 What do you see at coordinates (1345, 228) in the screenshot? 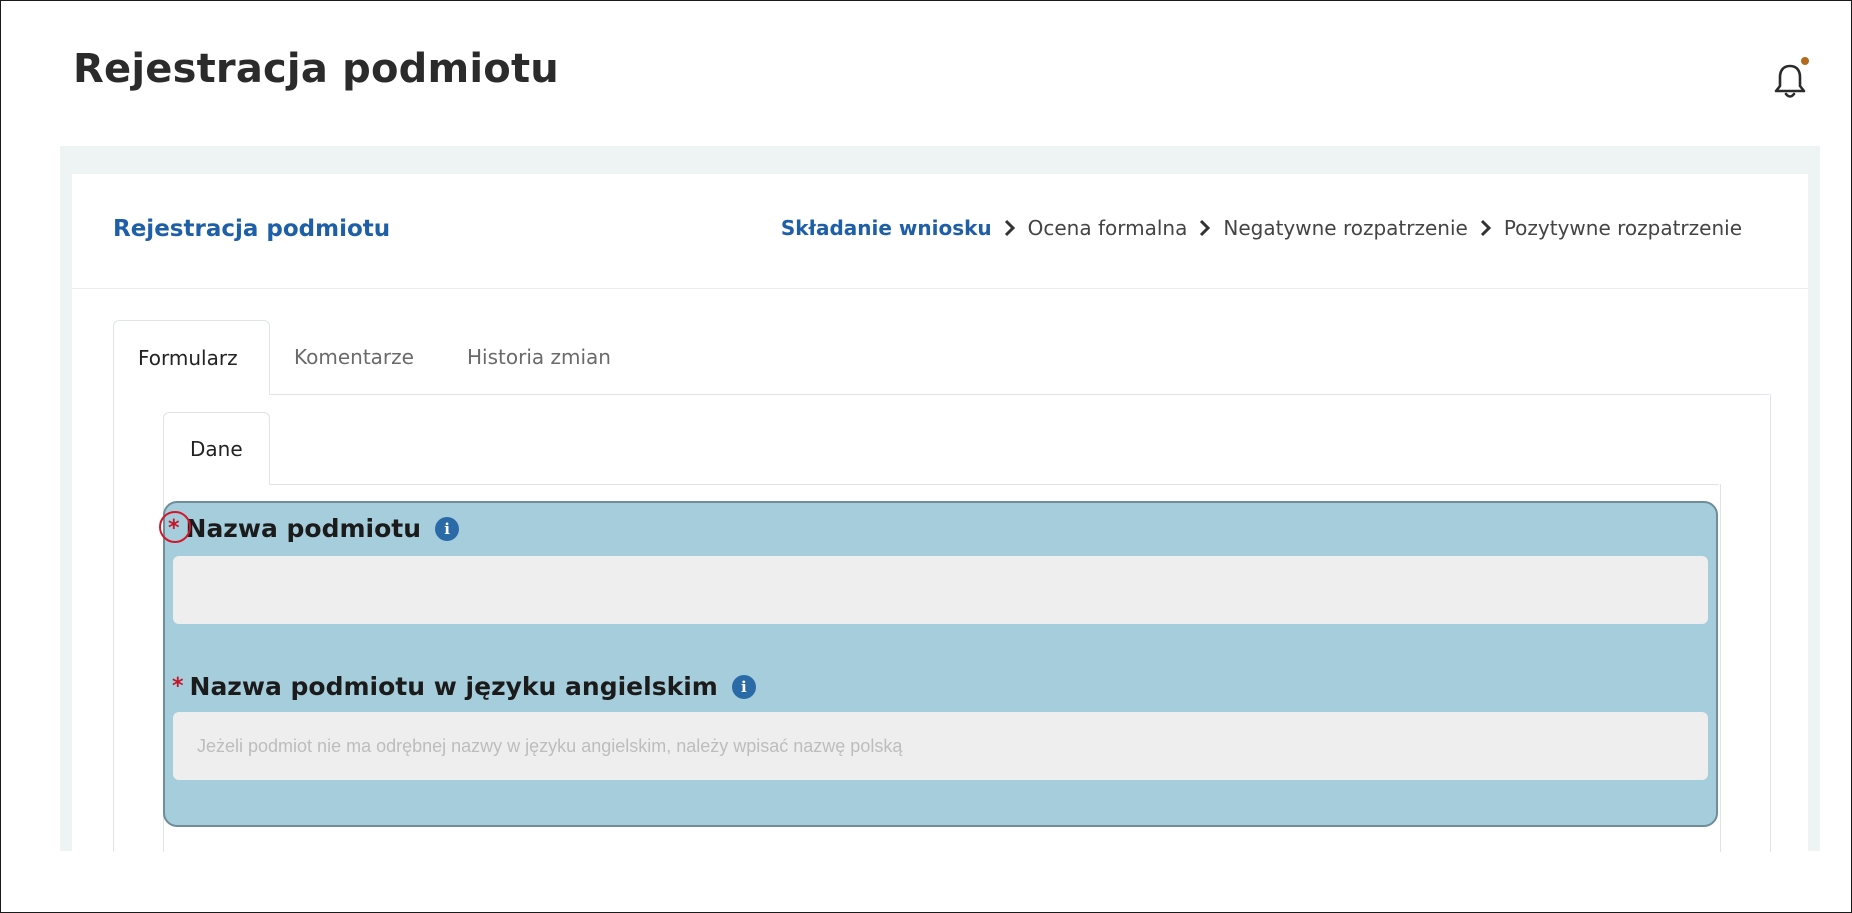
I see `step-negatywne-rozpatrzenie: Negatywne rozpatrzenie` at bounding box center [1345, 228].